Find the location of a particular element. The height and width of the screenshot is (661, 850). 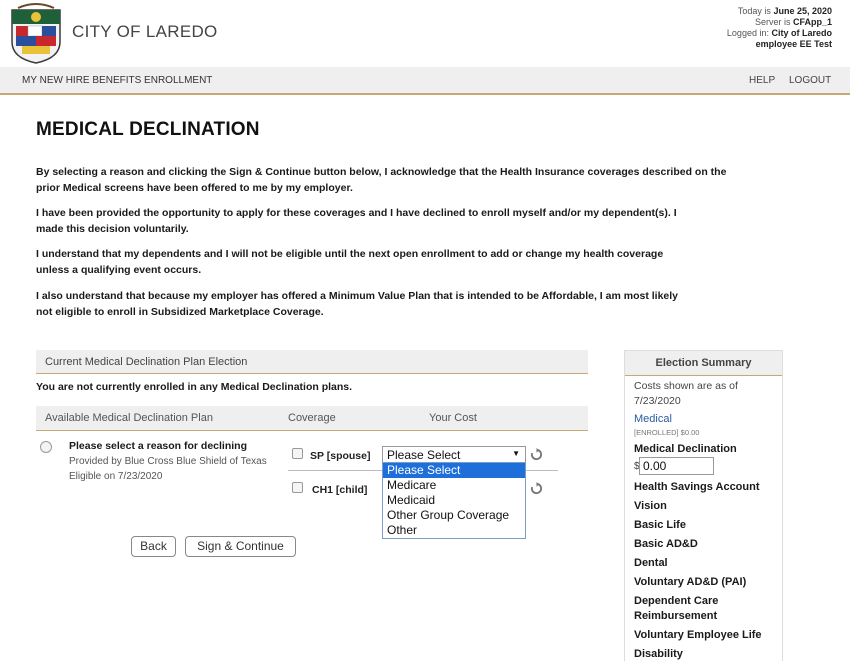

column-header-coverage: Coverage is located at coordinates (312, 418).